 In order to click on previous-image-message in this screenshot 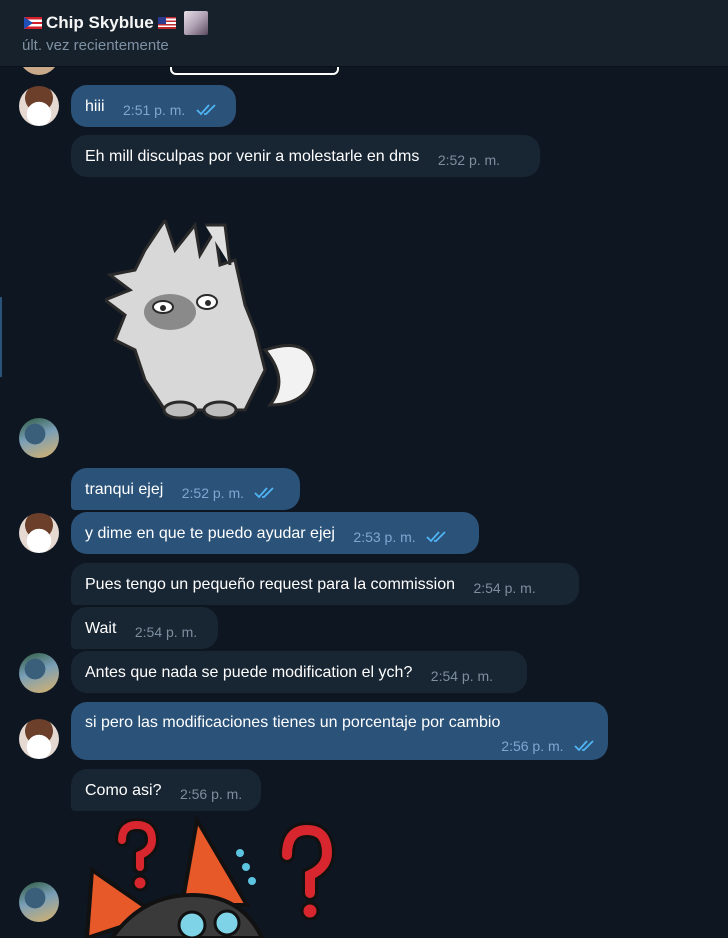, I will do `click(254, 71)`.